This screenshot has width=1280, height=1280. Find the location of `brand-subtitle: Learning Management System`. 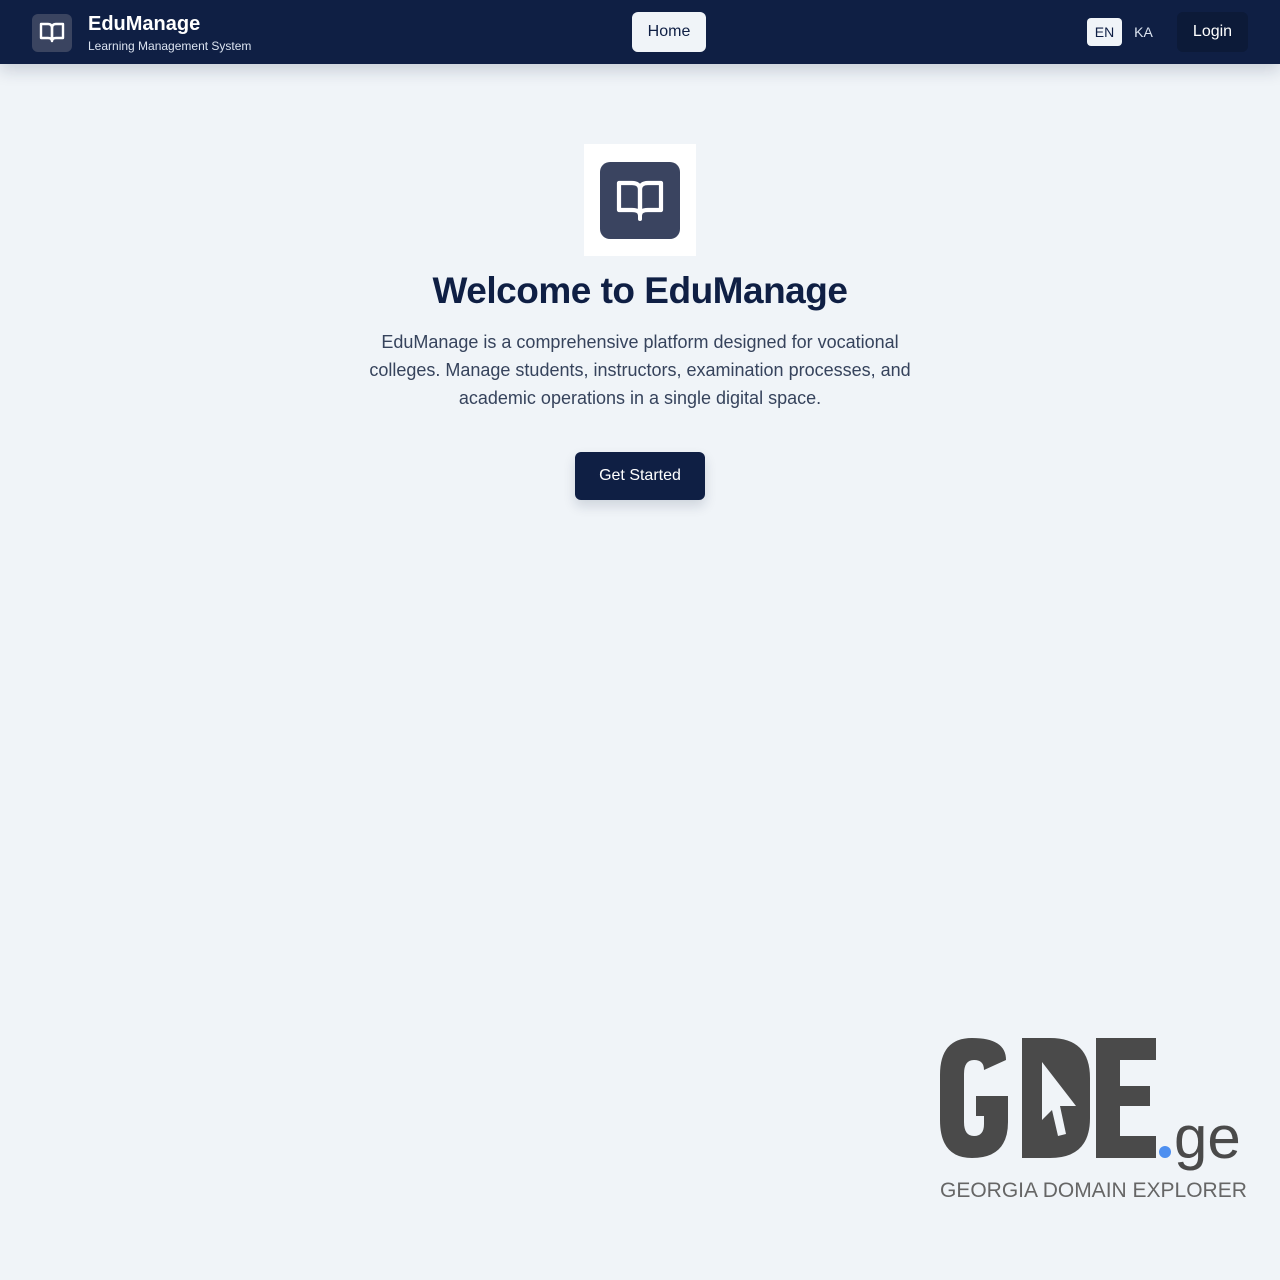

brand-subtitle: Learning Management System is located at coordinates (170, 46).